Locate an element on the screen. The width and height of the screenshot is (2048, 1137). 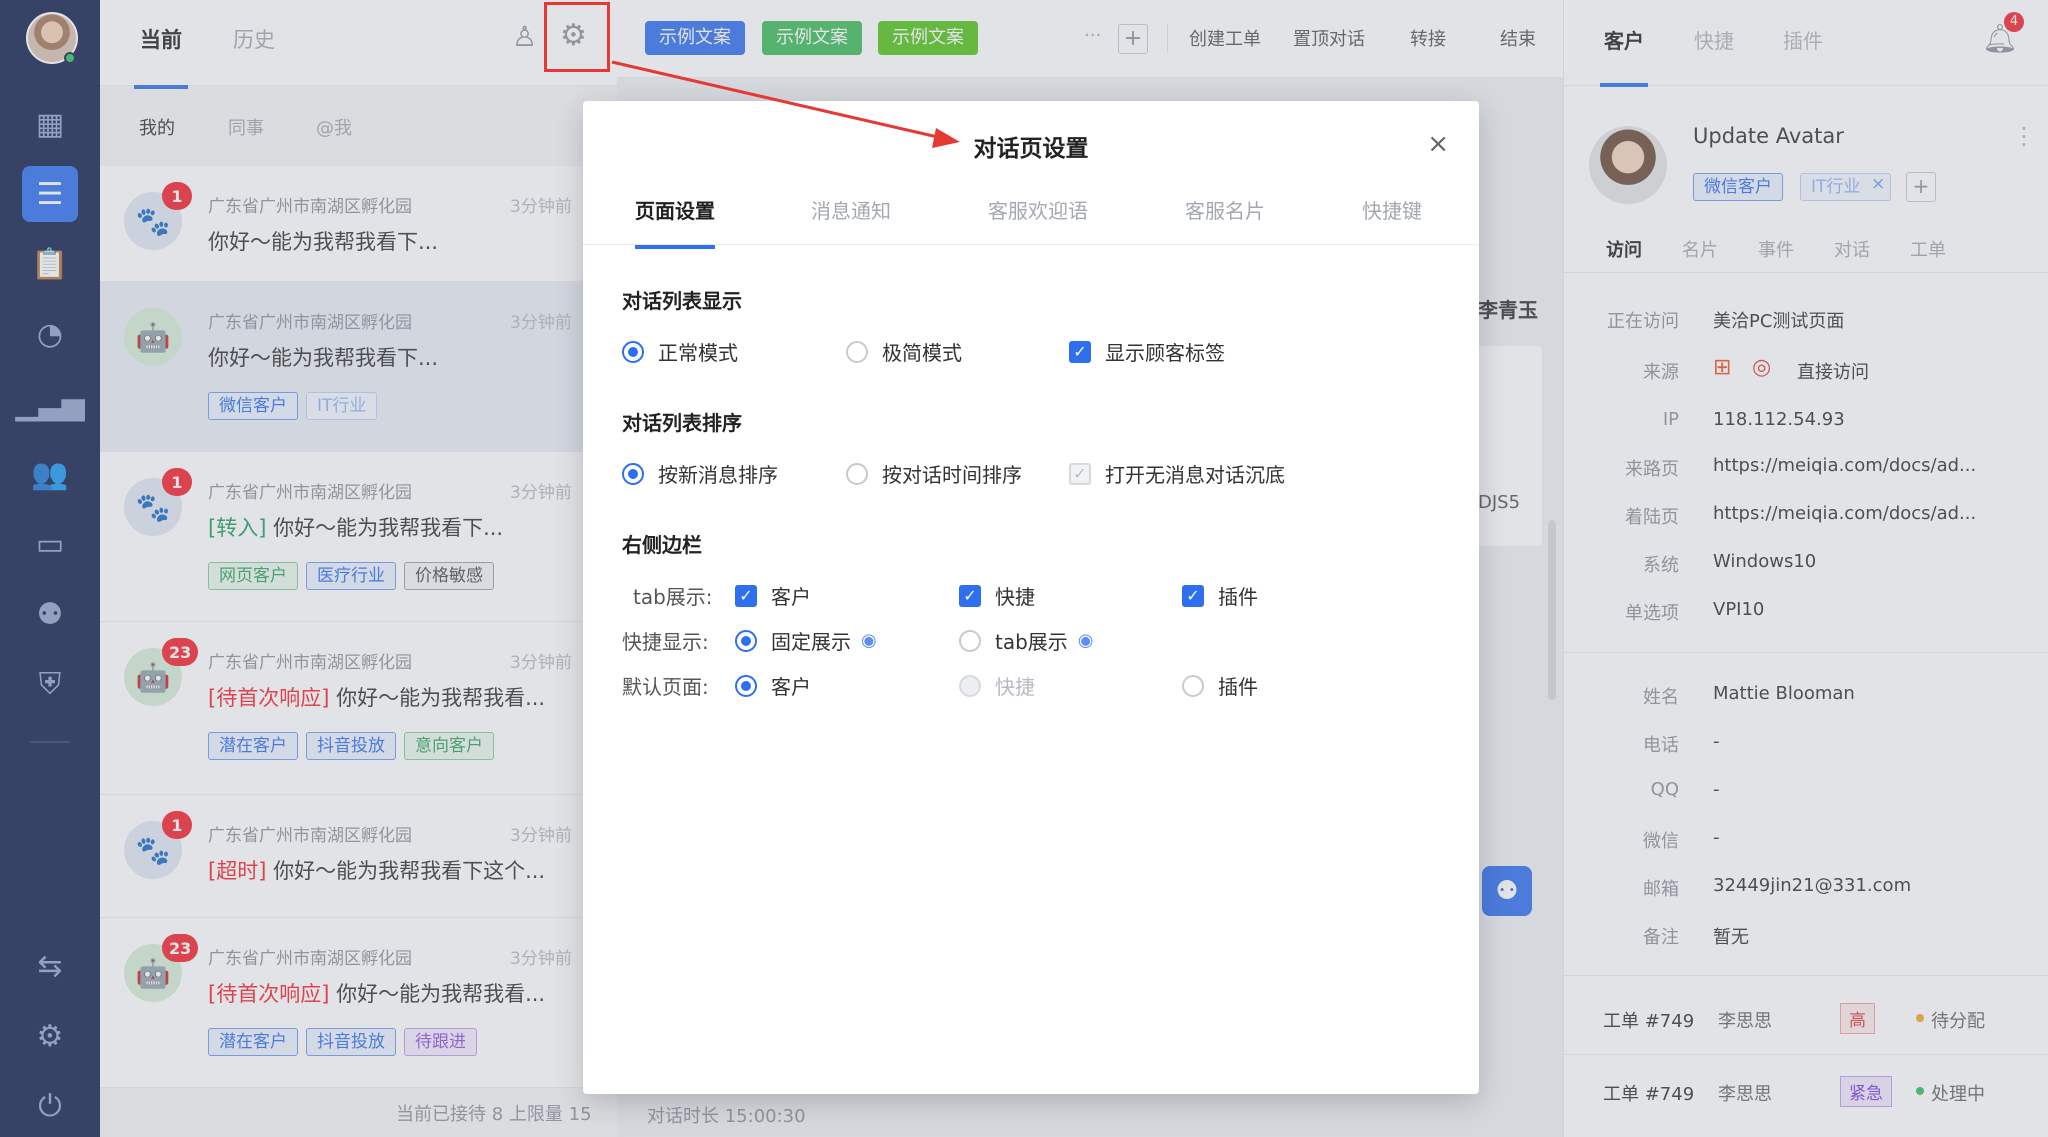
field-label-tab: tab展示: is located at coordinates (673, 597).